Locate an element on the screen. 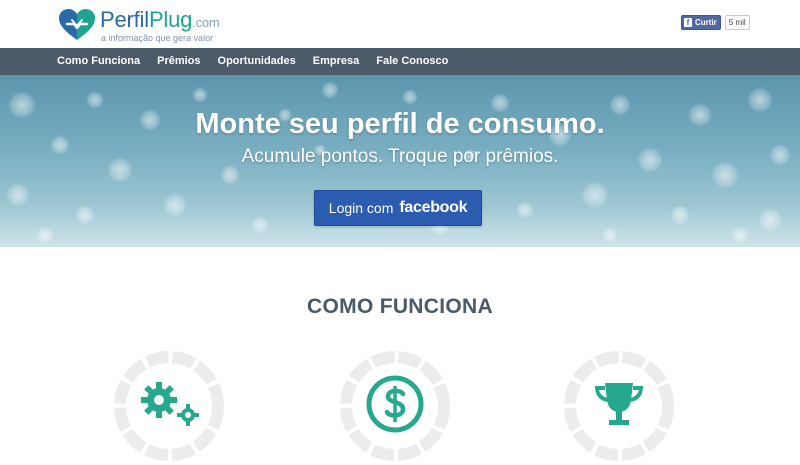 This screenshot has height=465, width=800. facebook-like-button: f Curtir is located at coordinates (701, 22).